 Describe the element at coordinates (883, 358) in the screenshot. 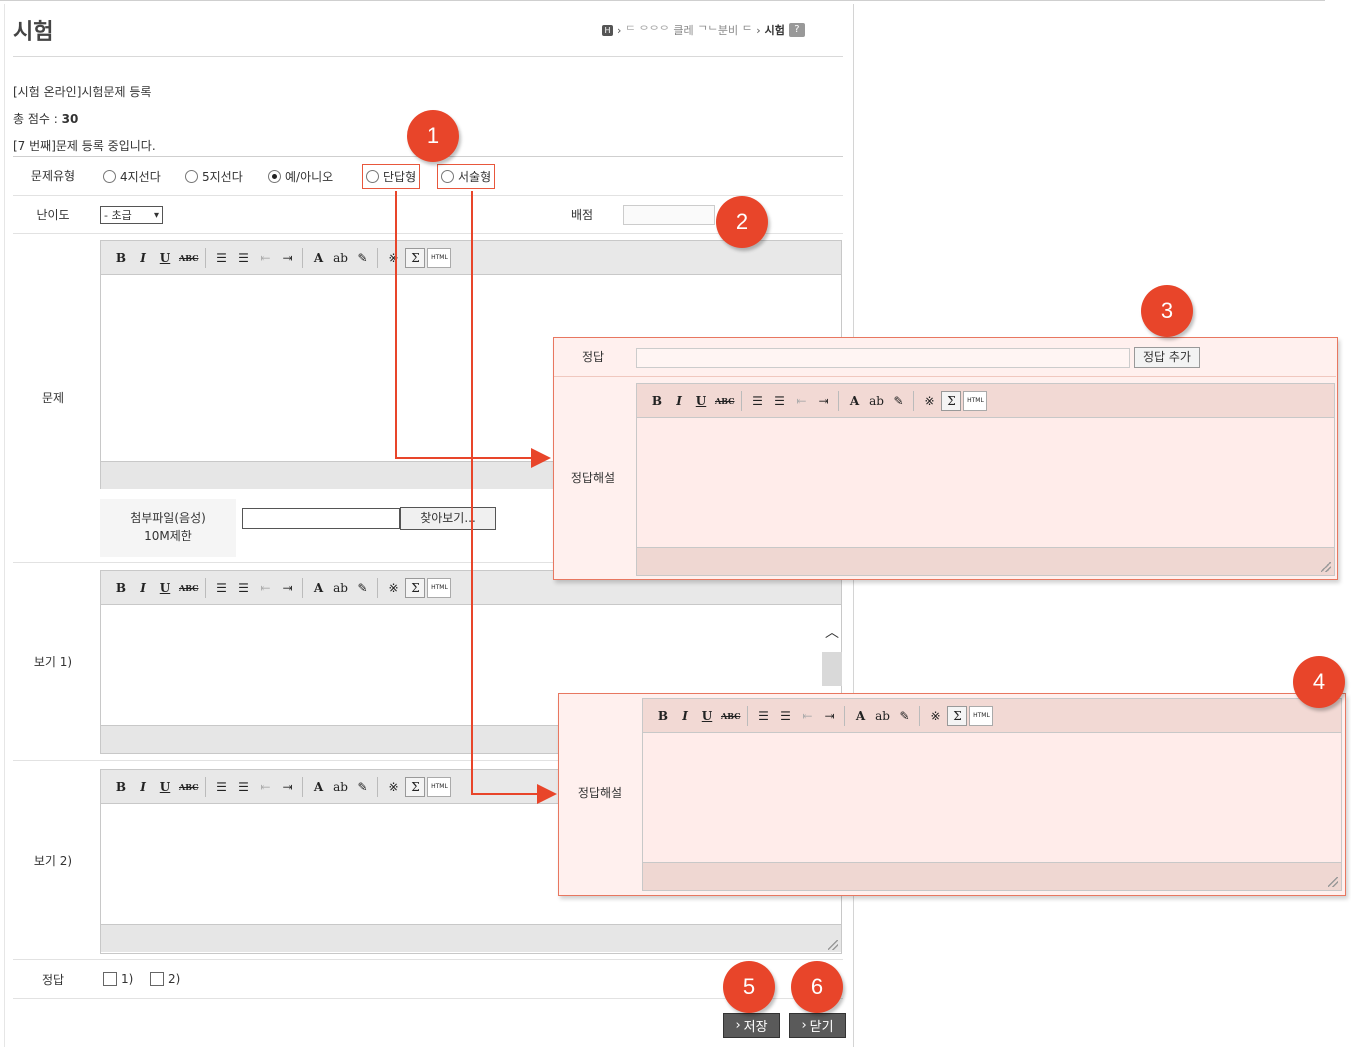

I see `answer-input` at that location.